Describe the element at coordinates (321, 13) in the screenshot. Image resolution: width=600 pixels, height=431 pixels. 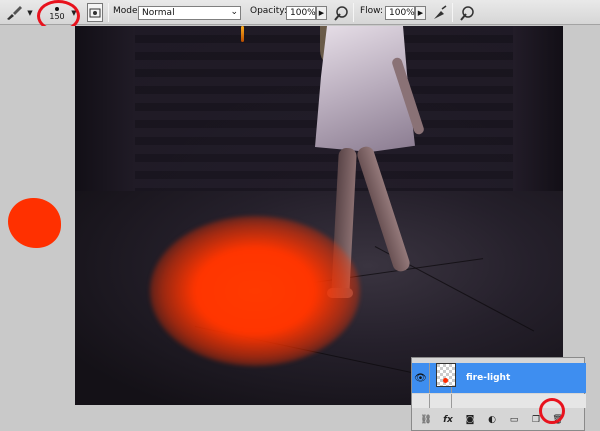
I see `opacity-slider-button: ▶` at that location.